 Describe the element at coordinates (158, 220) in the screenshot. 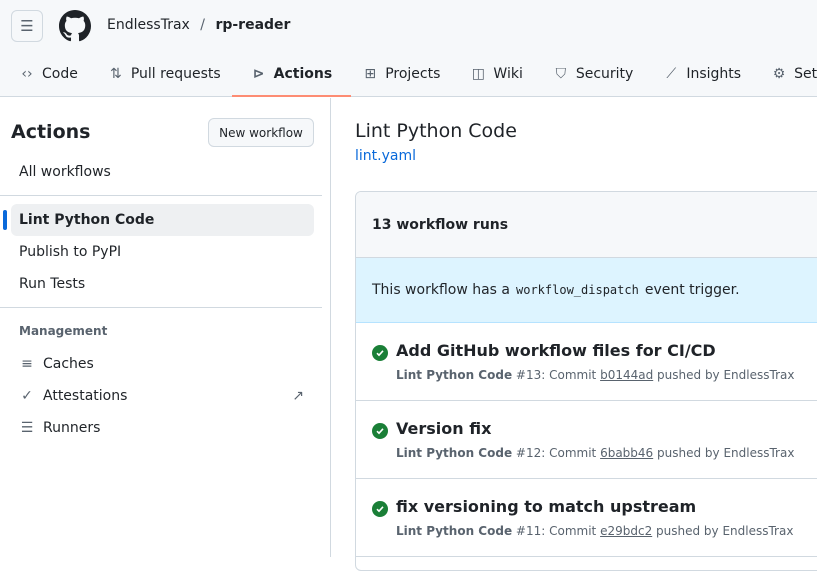

I see `sidebar-item-lint-python-code: Lint Python Code` at that location.